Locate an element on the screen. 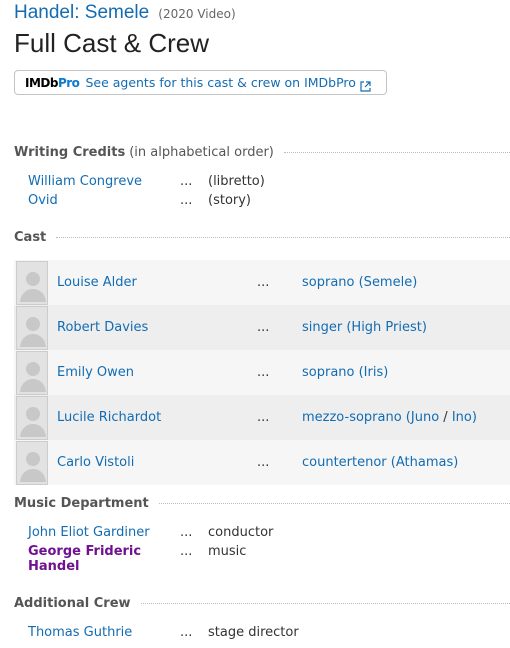 This screenshot has width=510, height=648. cast-character: mezzo-soprano (Juno / Ino) is located at coordinates (389, 417).